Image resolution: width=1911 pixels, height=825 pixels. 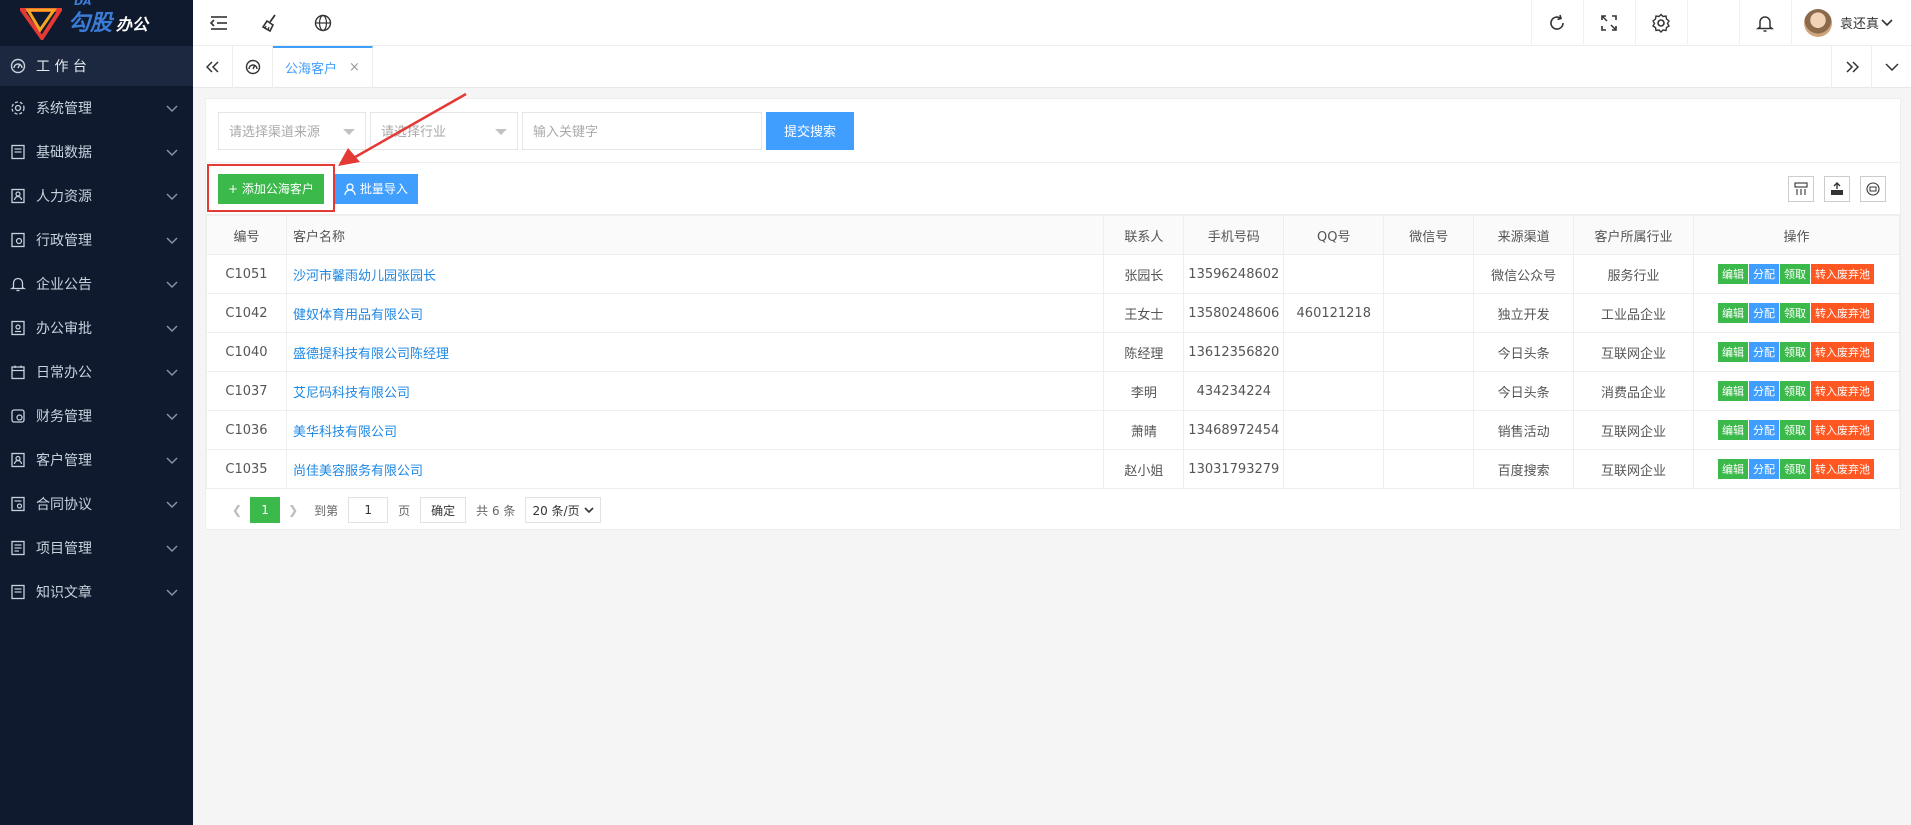 I want to click on sidebar-item-label: 系统管理, so click(x=64, y=109).